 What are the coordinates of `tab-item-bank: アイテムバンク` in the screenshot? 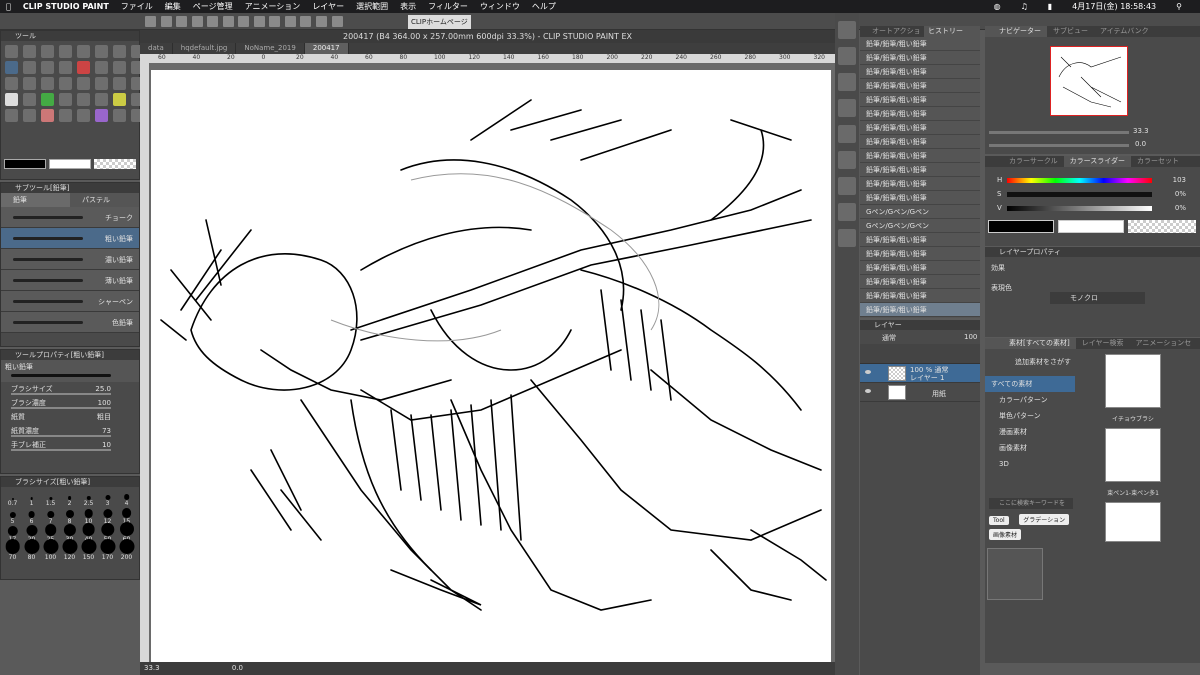 It's located at (1124, 31).